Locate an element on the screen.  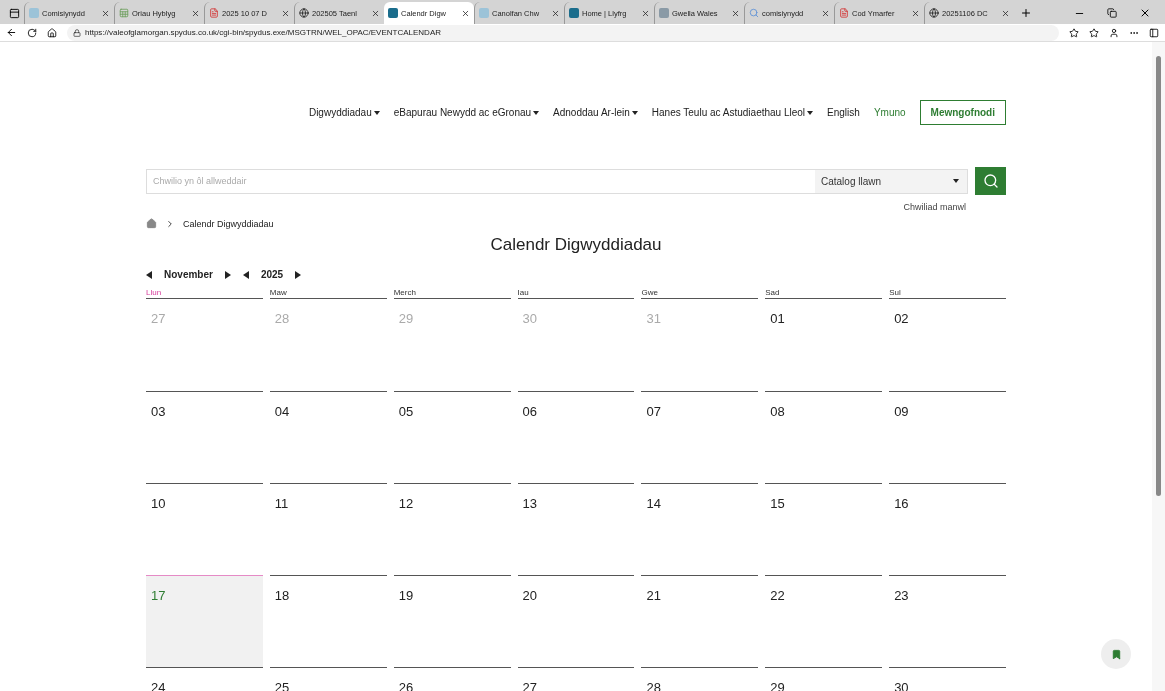
day-cell: 23 is located at coordinates (947, 621).